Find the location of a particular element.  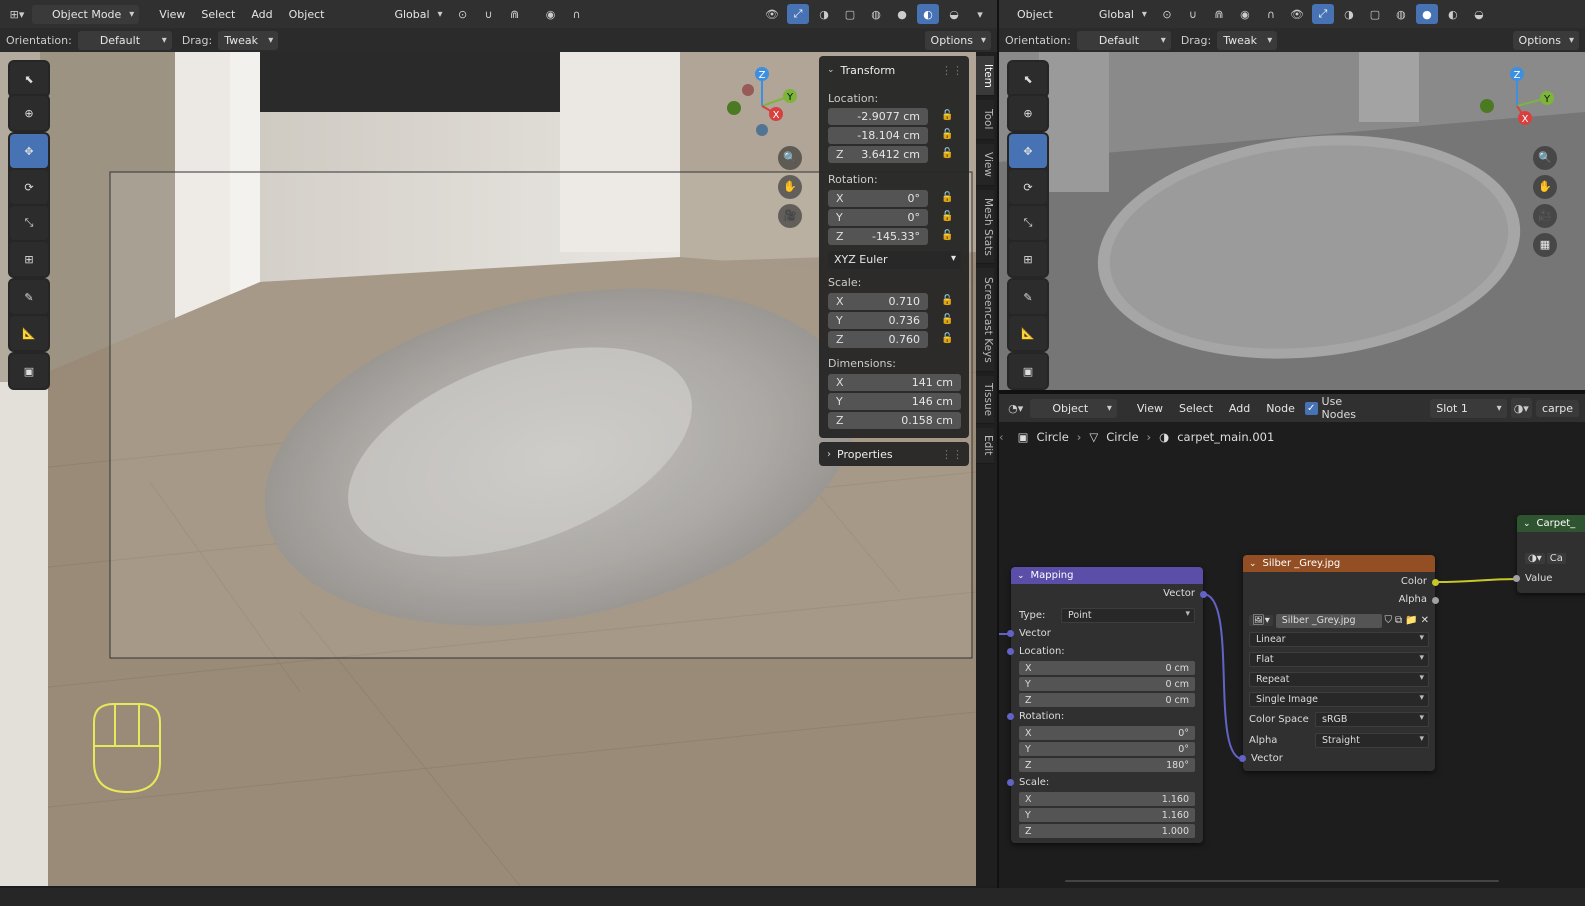

rotation-z-field: Z -145.33° is located at coordinates (878, 236).